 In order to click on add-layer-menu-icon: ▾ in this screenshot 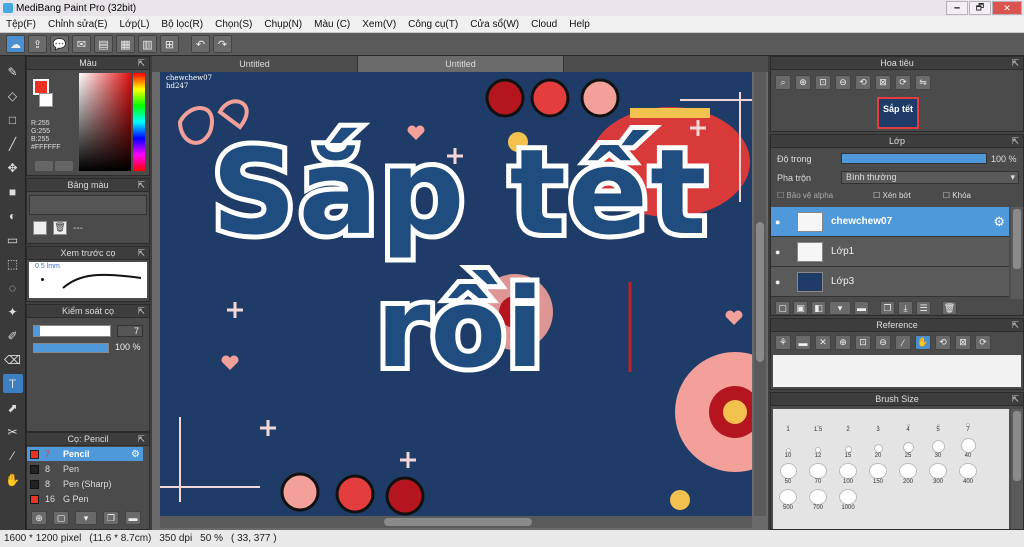, I will do `click(840, 308)`.